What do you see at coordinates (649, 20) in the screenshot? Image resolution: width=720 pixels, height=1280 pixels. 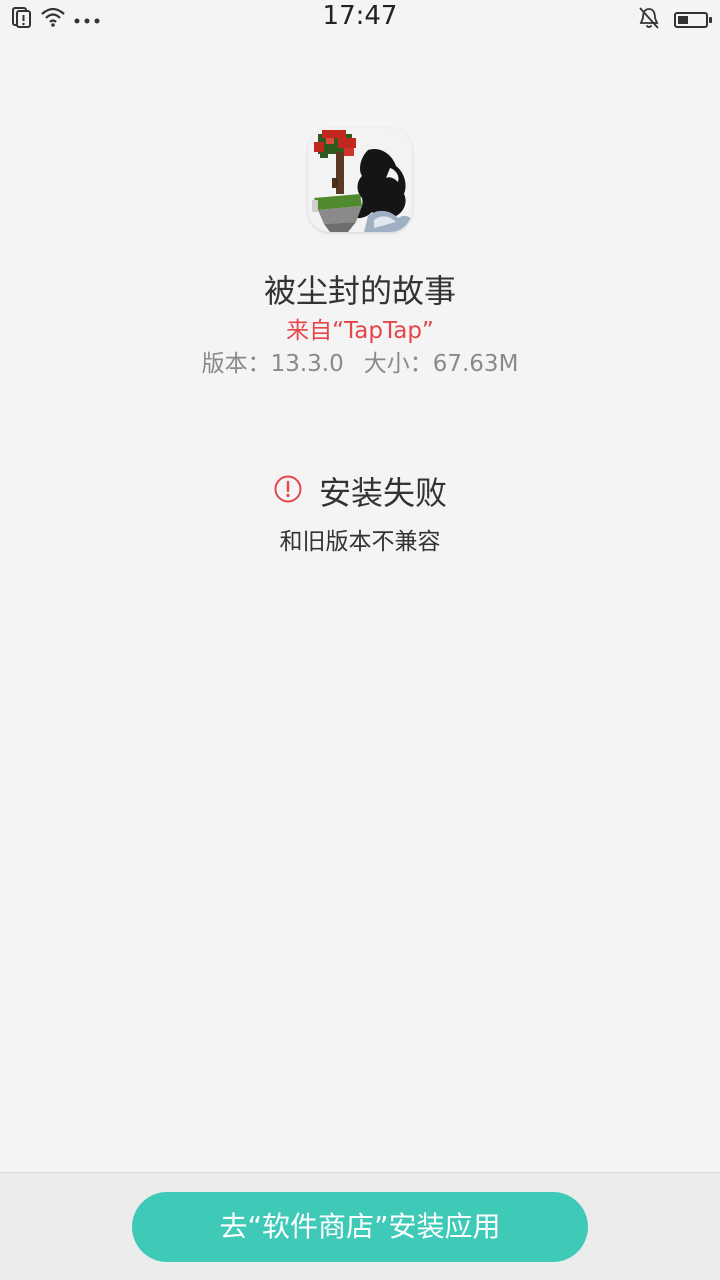 I see `bell-muted-icon` at bounding box center [649, 20].